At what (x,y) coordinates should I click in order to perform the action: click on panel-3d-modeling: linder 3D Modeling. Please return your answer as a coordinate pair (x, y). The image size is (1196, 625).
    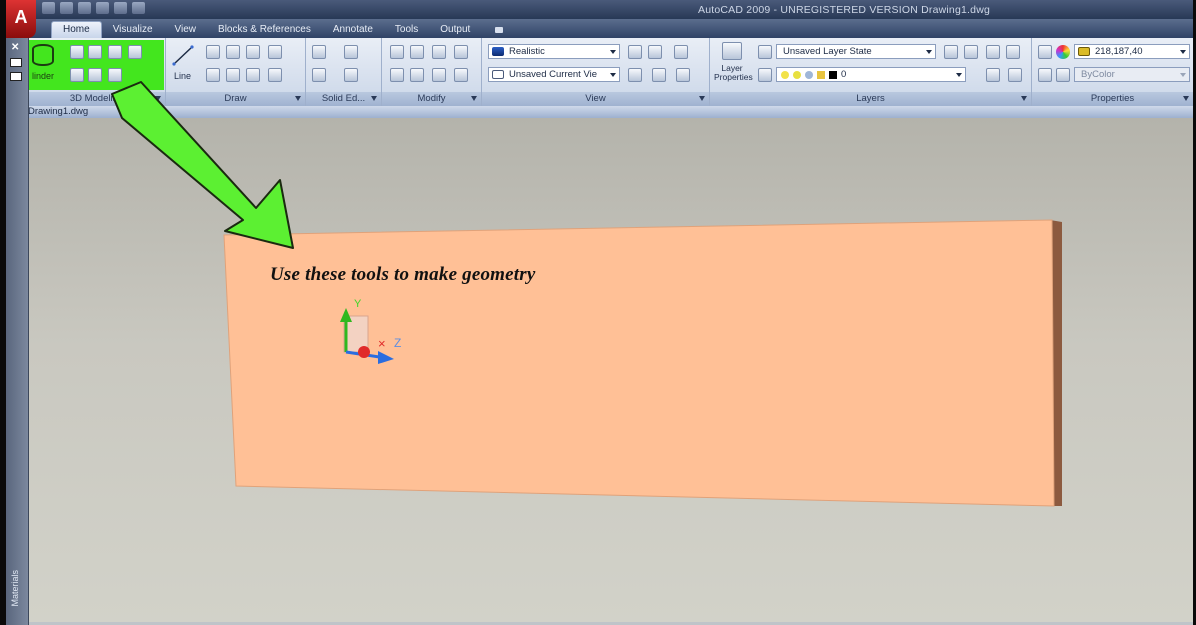
    Looking at the image, I should click on (97, 72).